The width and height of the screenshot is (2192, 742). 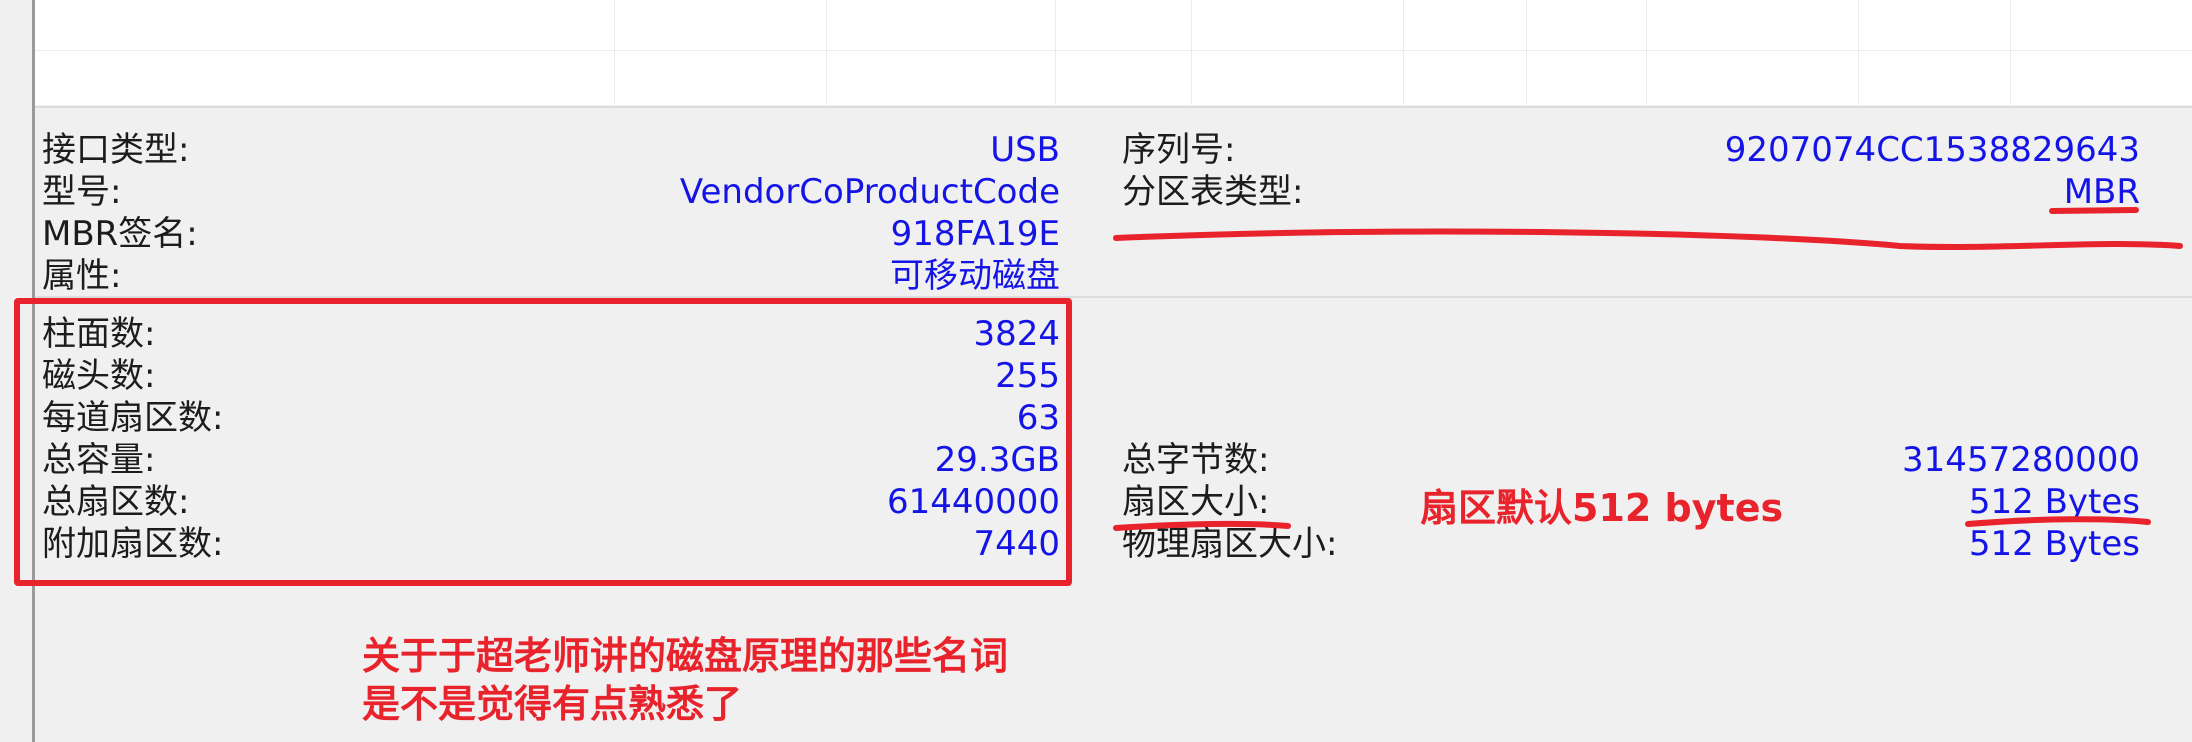 I want to click on sector-size-underline-annotation, so click(x=1202, y=525).